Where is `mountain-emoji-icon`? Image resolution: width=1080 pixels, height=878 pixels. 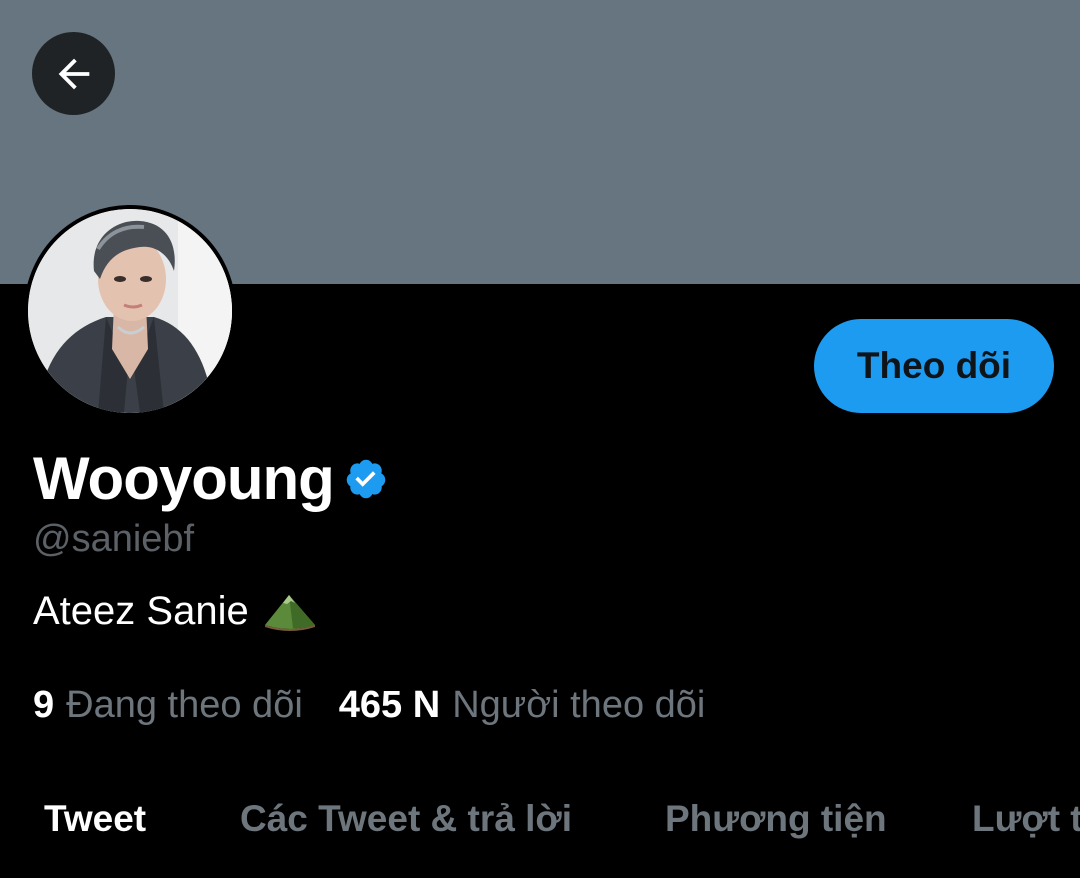
mountain-emoji-icon is located at coordinates (289, 613).